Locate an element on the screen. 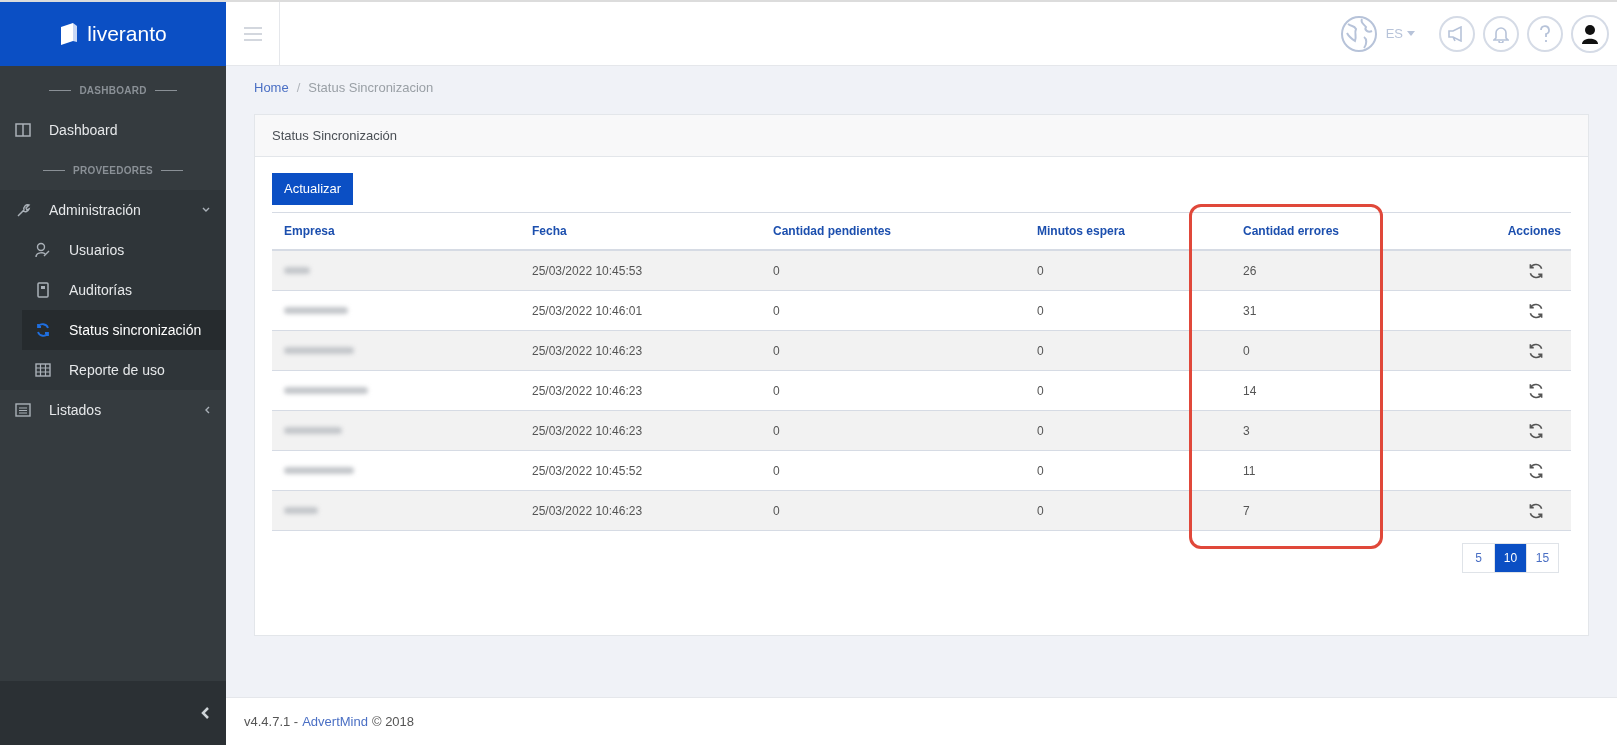 This screenshot has width=1617, height=745. column-header: Acciones is located at coordinates (1501, 231).